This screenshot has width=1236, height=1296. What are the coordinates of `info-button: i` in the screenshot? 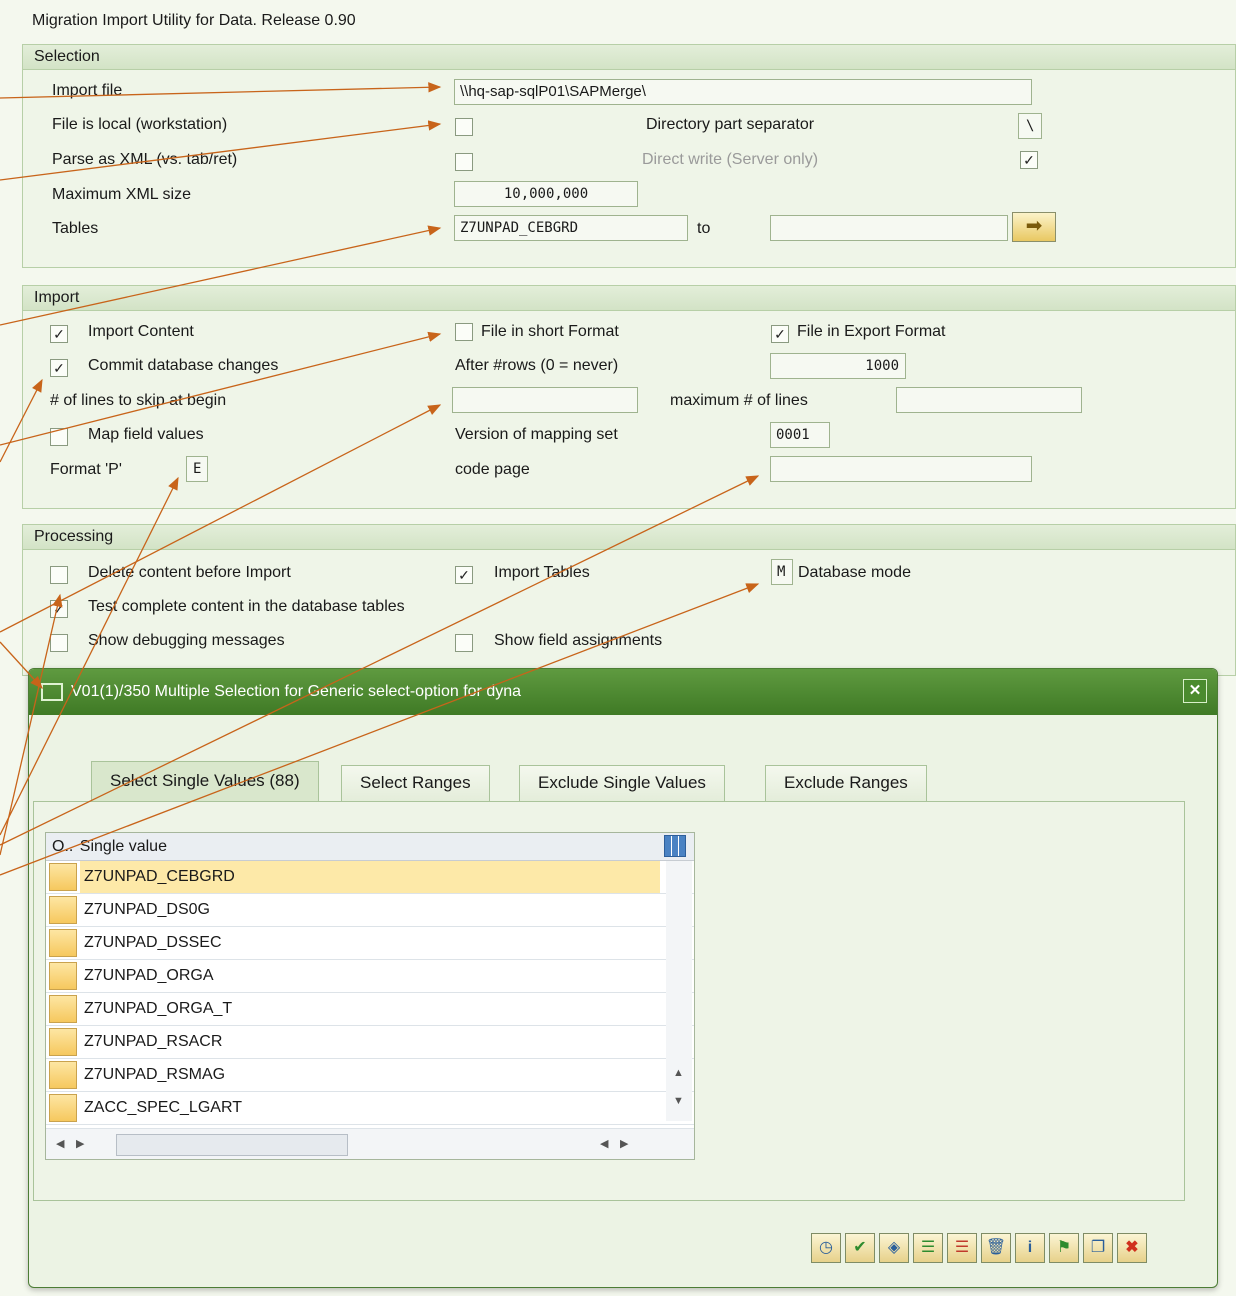 It's located at (1030, 1248).